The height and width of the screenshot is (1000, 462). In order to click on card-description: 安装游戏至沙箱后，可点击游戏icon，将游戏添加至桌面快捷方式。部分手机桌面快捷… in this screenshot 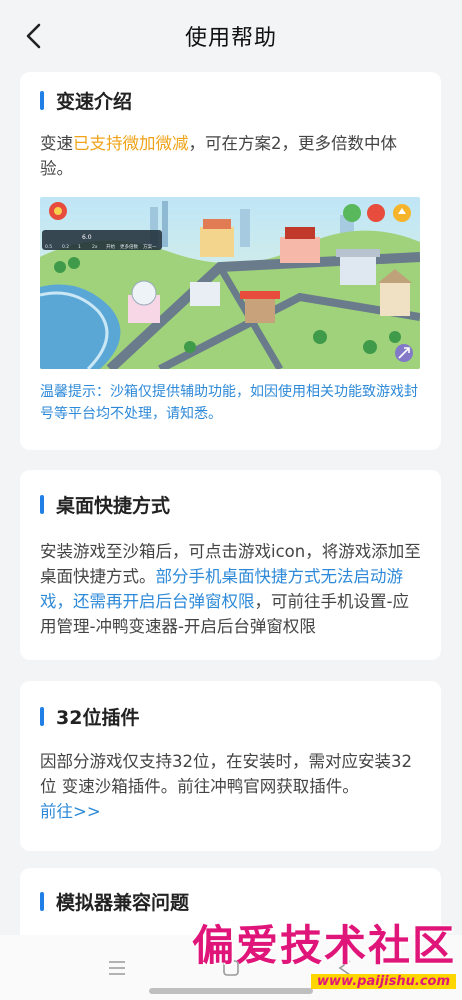, I will do `click(230, 589)`.